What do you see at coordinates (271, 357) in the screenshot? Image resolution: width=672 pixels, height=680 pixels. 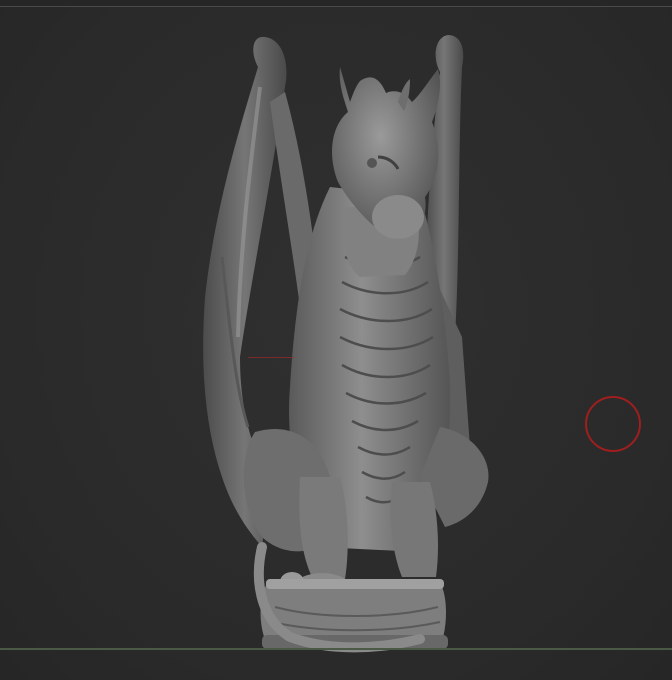 I see `axis-indicator-red` at bounding box center [271, 357].